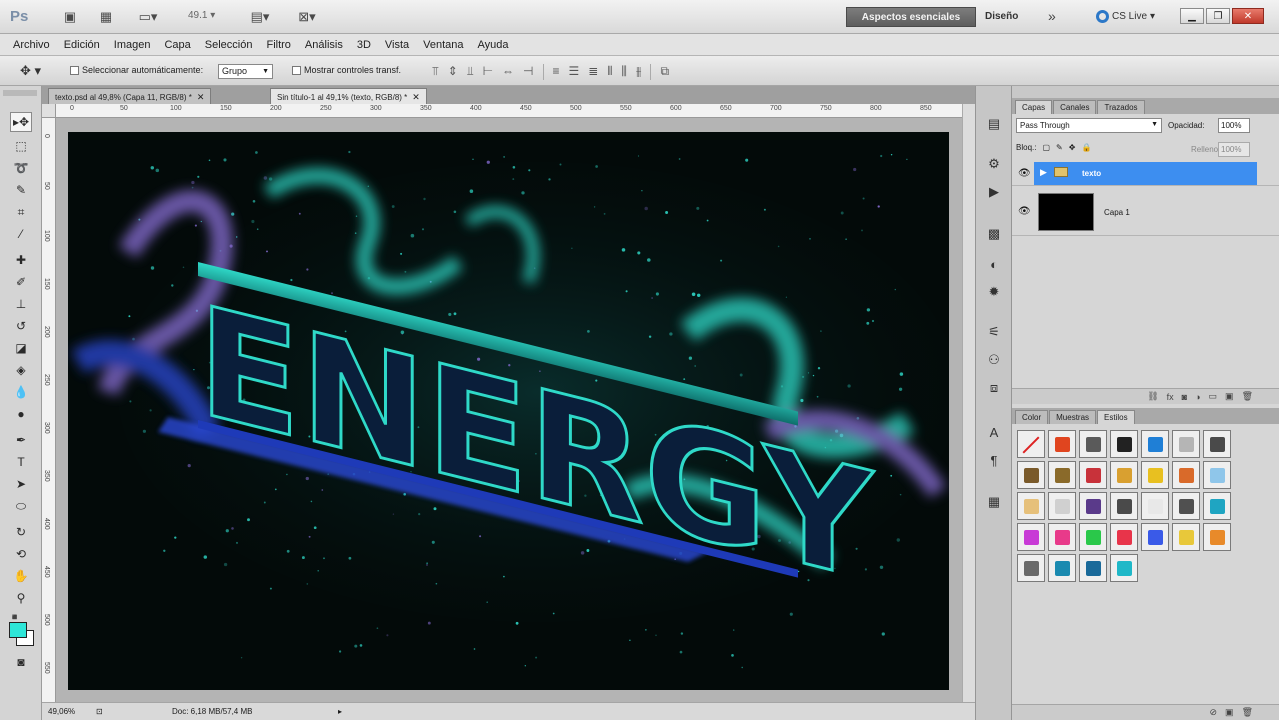 This screenshot has width=1279, height=720. I want to click on workspace-overflow-button: », so click(1052, 16).